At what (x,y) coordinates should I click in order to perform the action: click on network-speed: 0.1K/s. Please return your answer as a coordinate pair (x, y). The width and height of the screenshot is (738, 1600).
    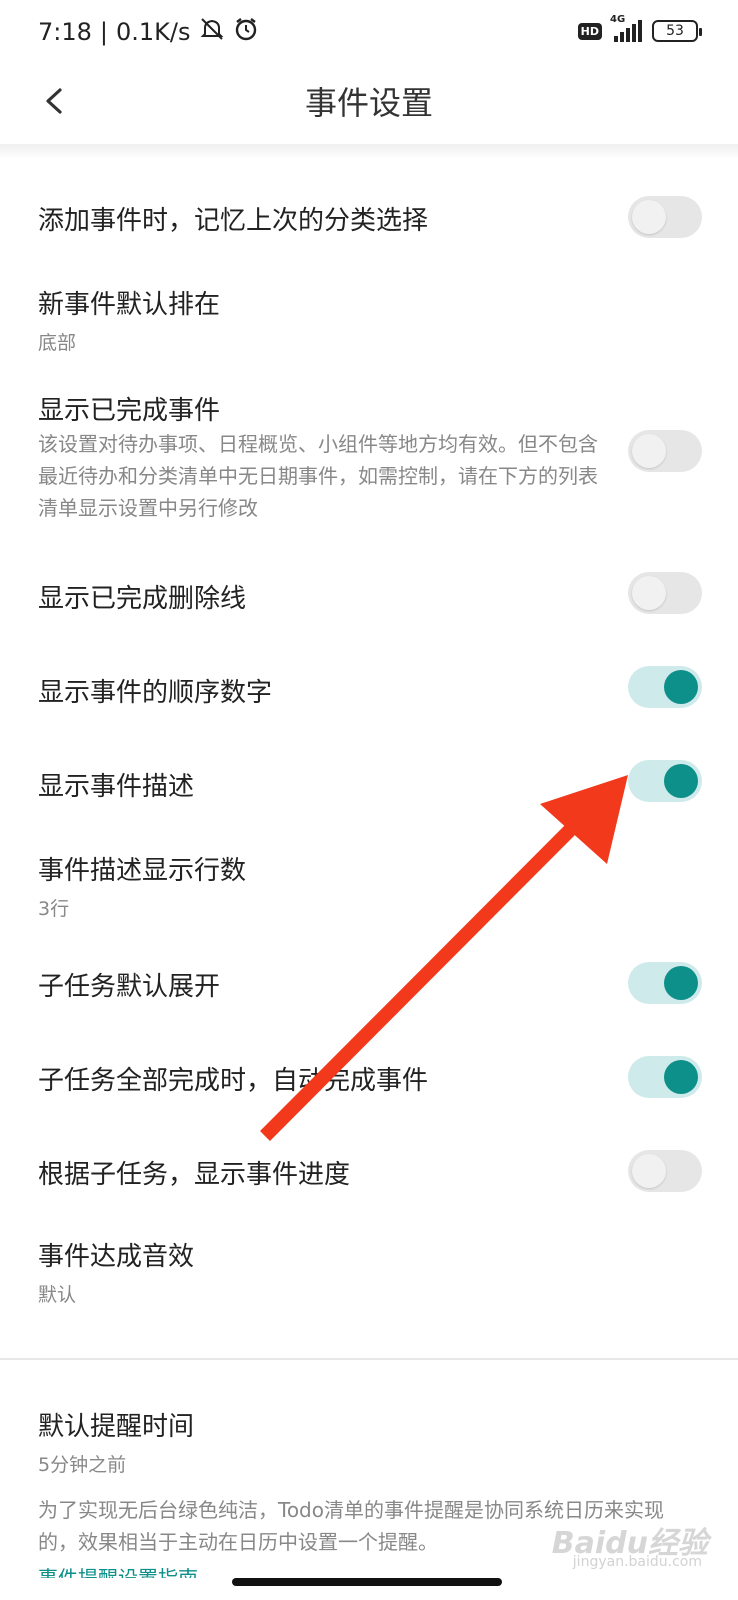
    Looking at the image, I should click on (153, 32).